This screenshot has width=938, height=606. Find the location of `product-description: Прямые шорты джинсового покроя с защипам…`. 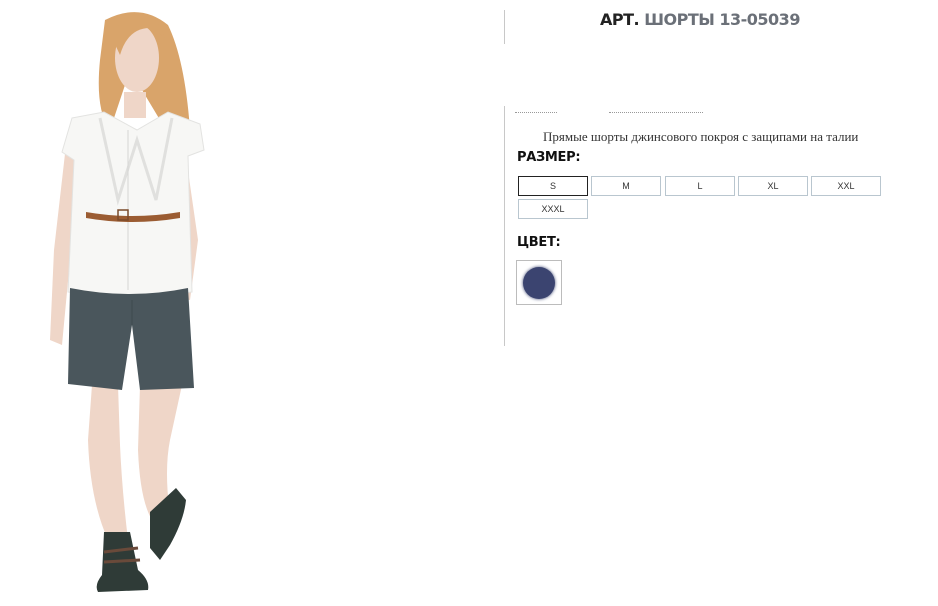

product-description: Прямые шорты джинсового покроя с защипам… is located at coordinates (701, 136).